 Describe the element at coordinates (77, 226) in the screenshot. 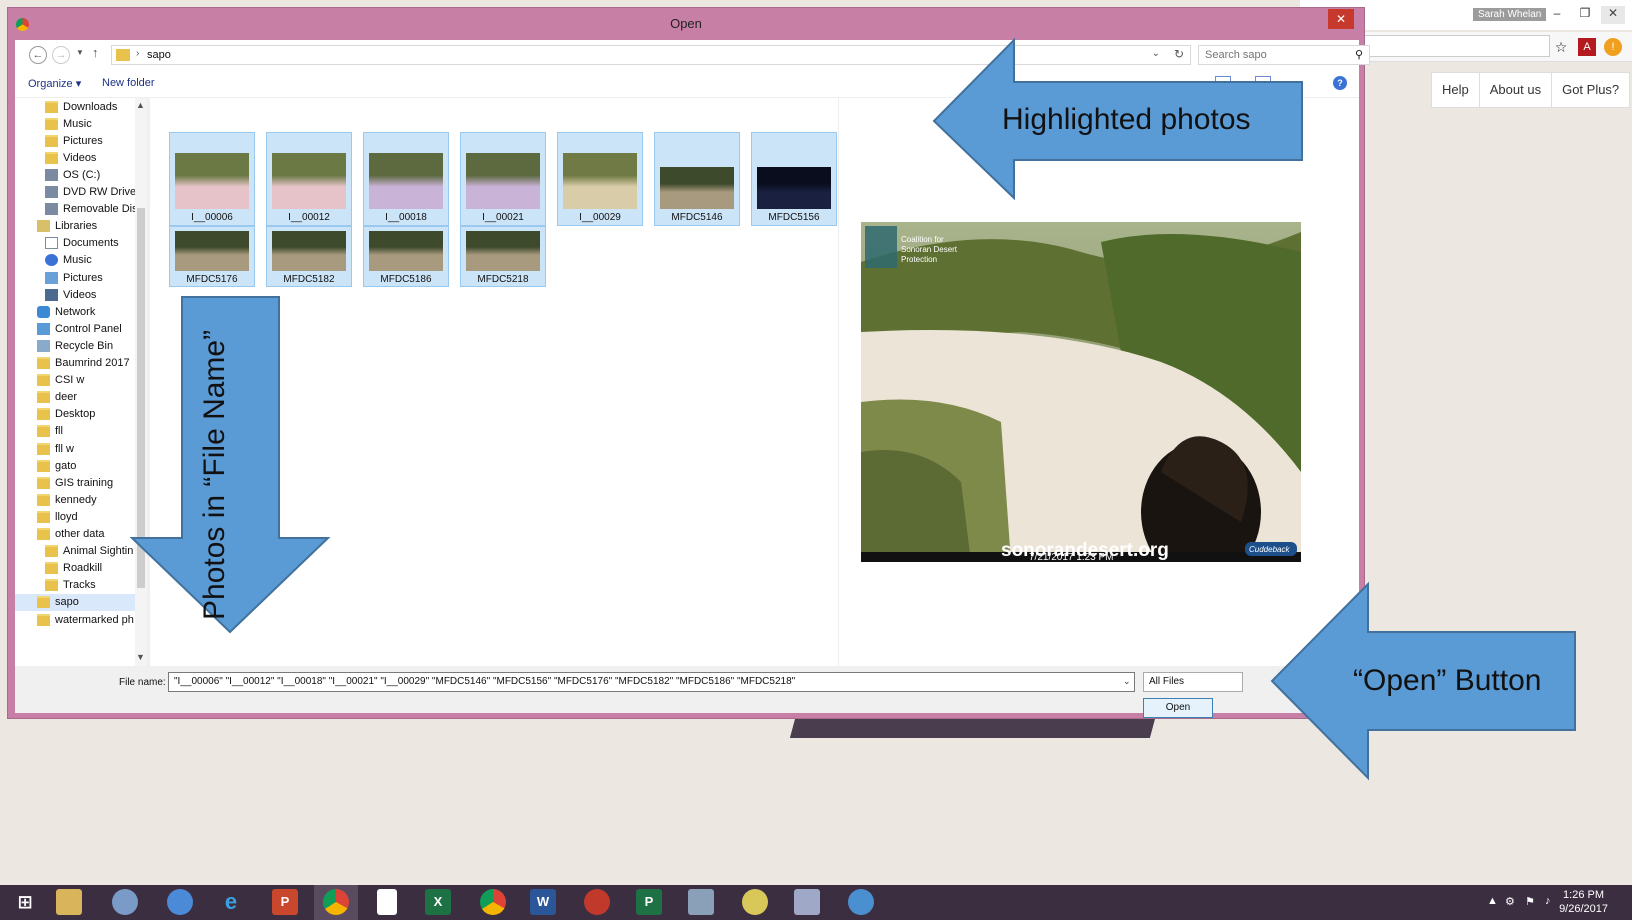

I see `nav-item: Libraries` at that location.